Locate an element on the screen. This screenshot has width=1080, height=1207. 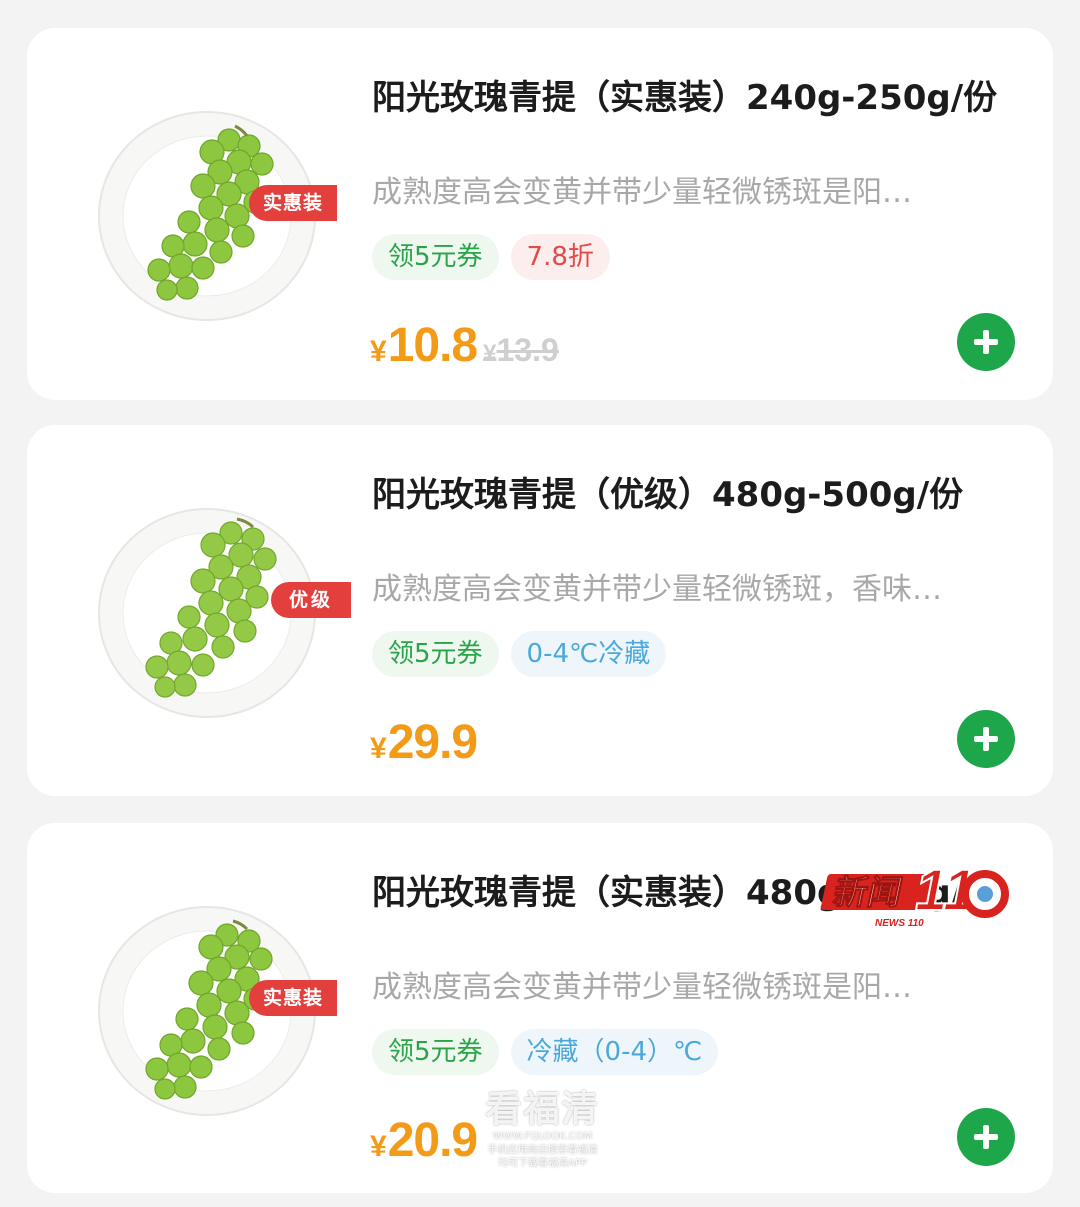
promo-chips: 领5元券 冷藏（0-4）℃ is located at coordinates (545, 1052).